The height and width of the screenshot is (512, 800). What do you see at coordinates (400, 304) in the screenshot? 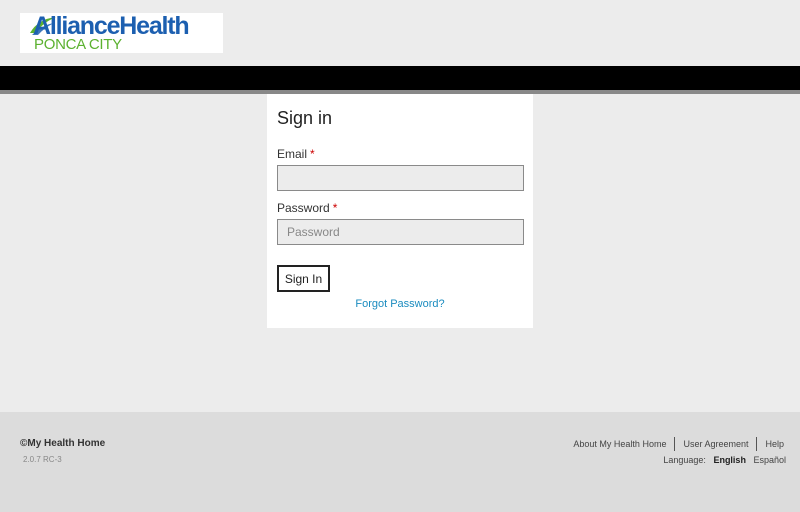
I see `forgot-password-link: Forgot Password?` at bounding box center [400, 304].